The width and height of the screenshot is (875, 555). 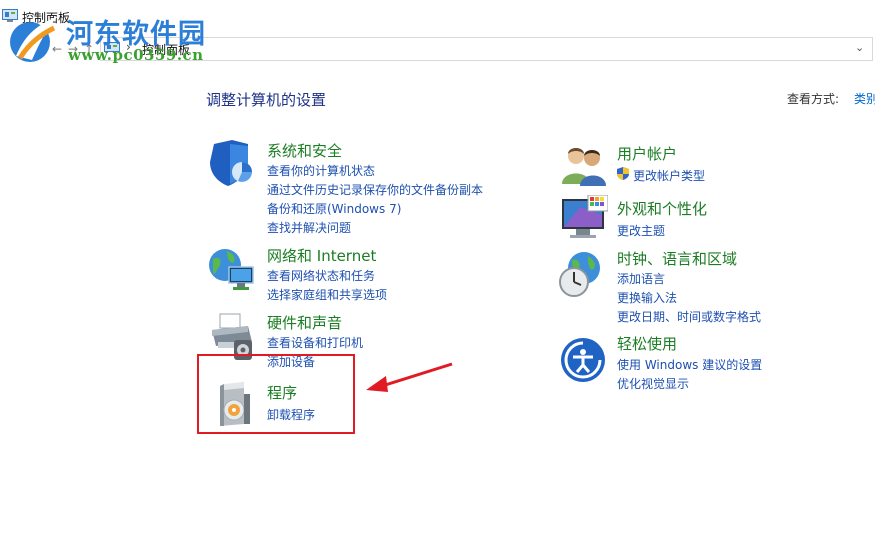 What do you see at coordinates (859, 47) in the screenshot?
I see `chevron-down-icon: ⌄` at bounding box center [859, 47].